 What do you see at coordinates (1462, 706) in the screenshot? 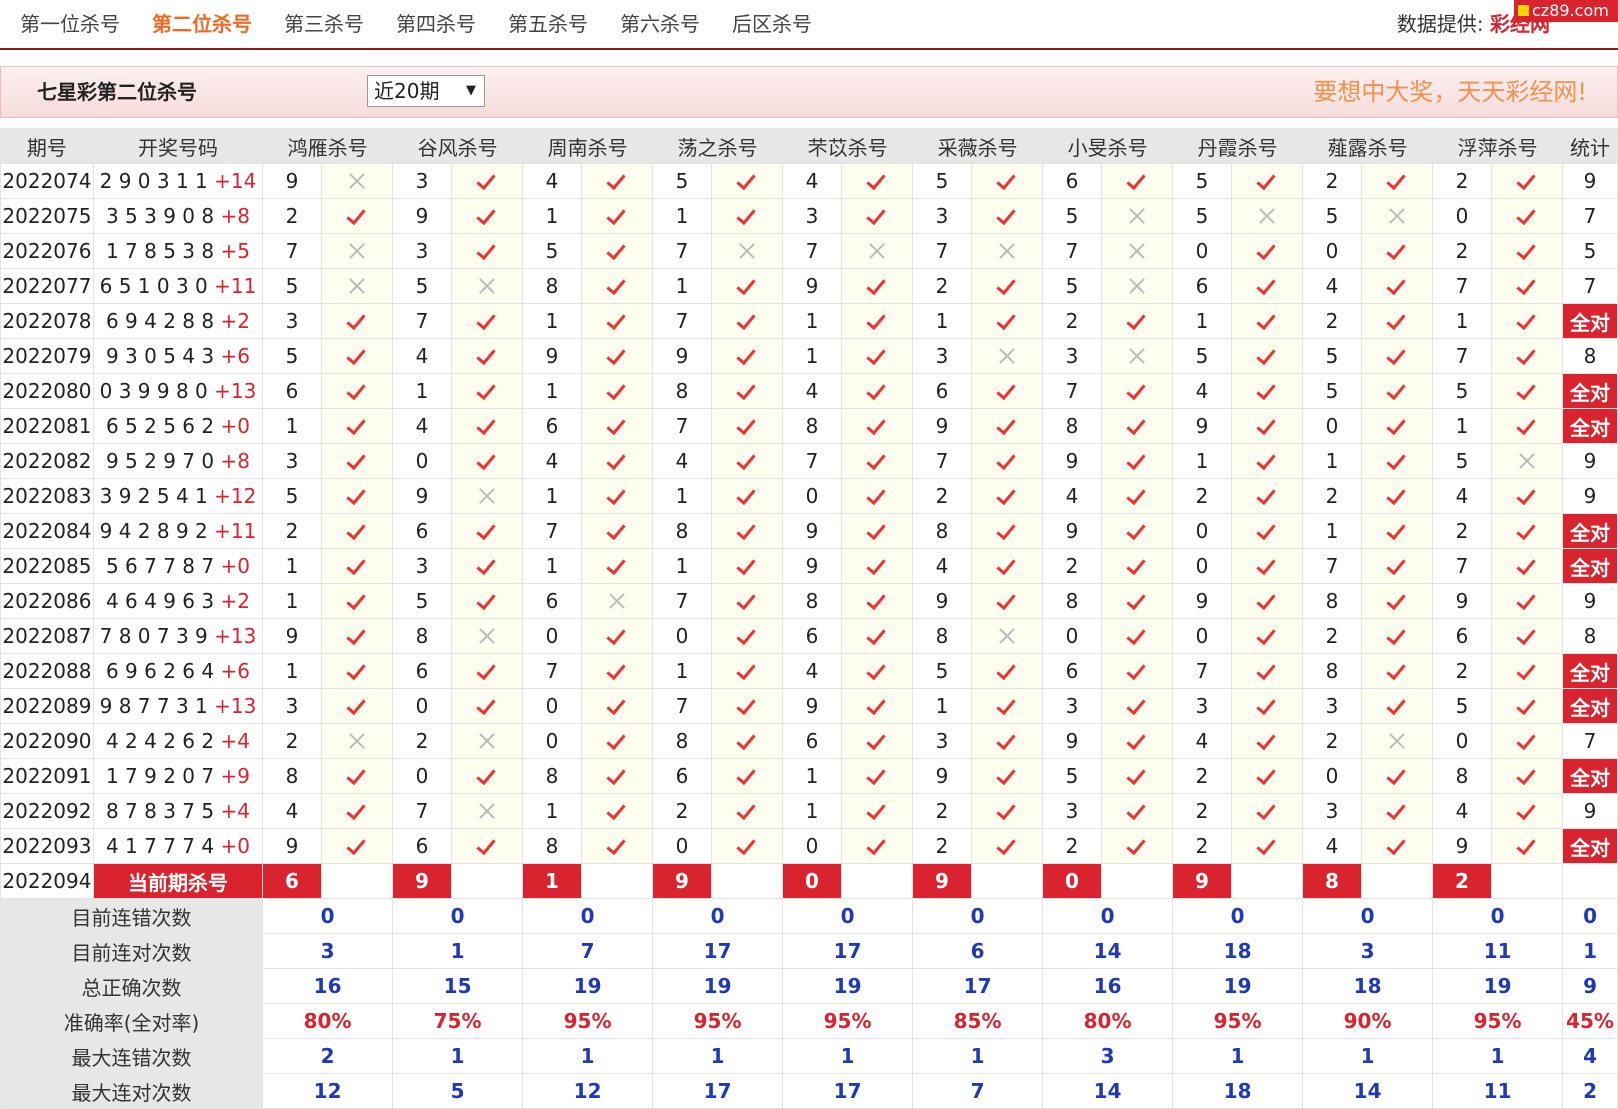
I see `expert-pick: 5` at bounding box center [1462, 706].